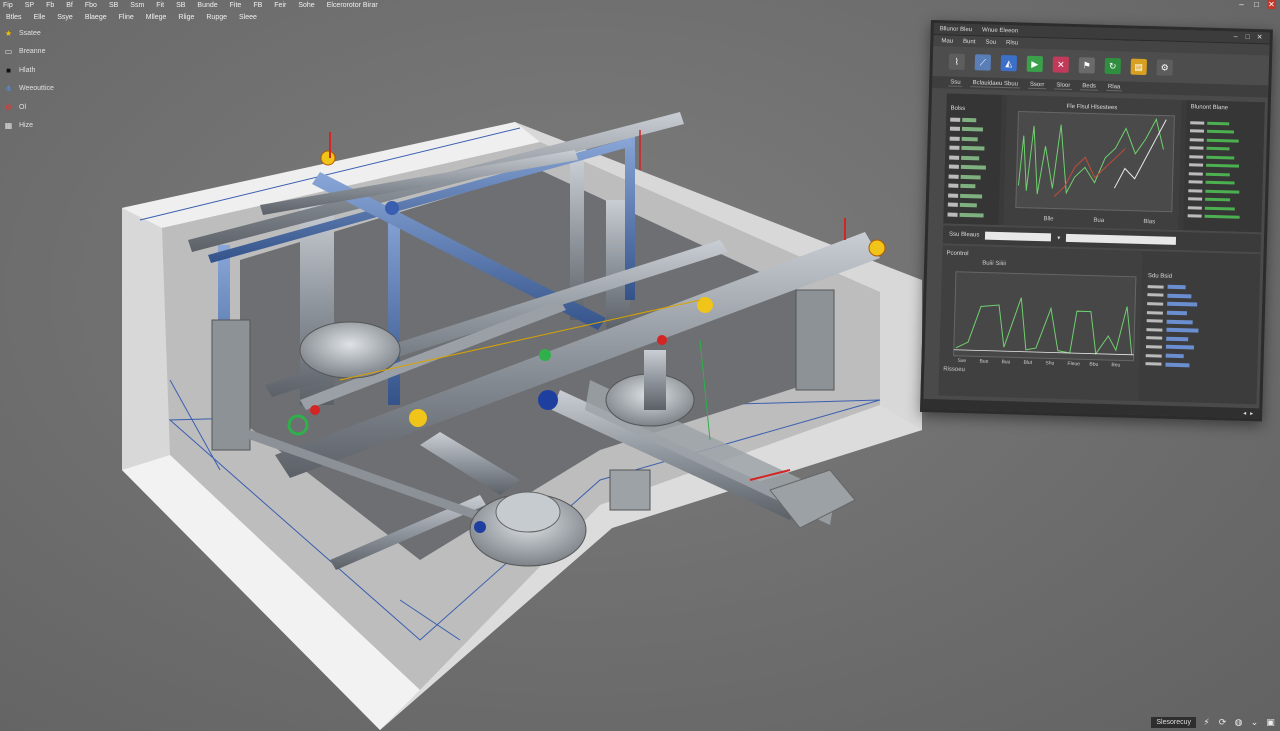  I want to click on sync-icon: ⟳, so click(1222, 722).